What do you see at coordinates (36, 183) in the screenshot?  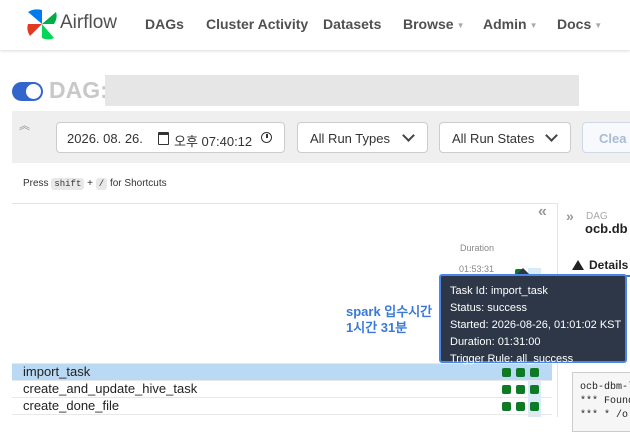 I see `shortcuts-prefix: Press` at bounding box center [36, 183].